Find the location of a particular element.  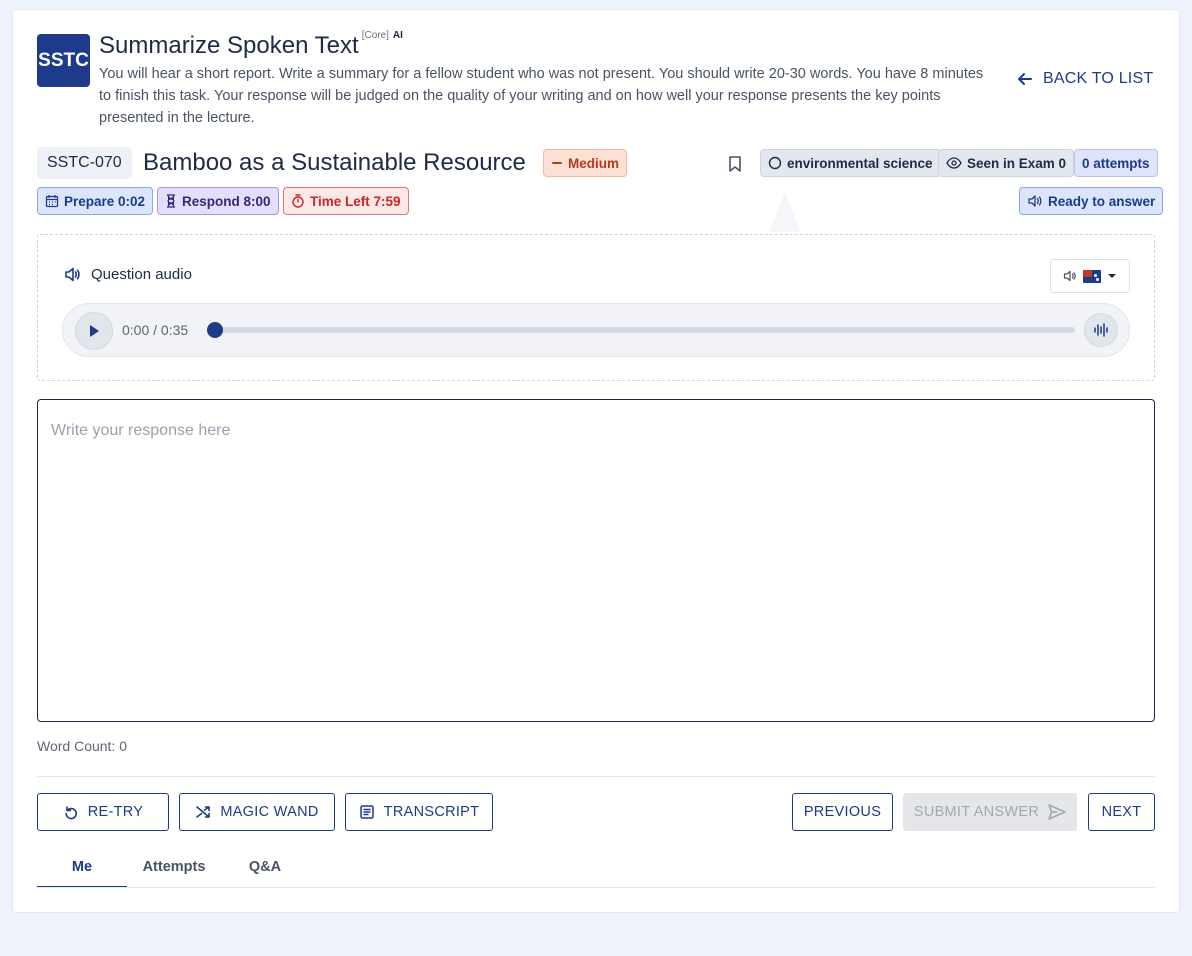

task-logo: SSTC is located at coordinates (63, 60).